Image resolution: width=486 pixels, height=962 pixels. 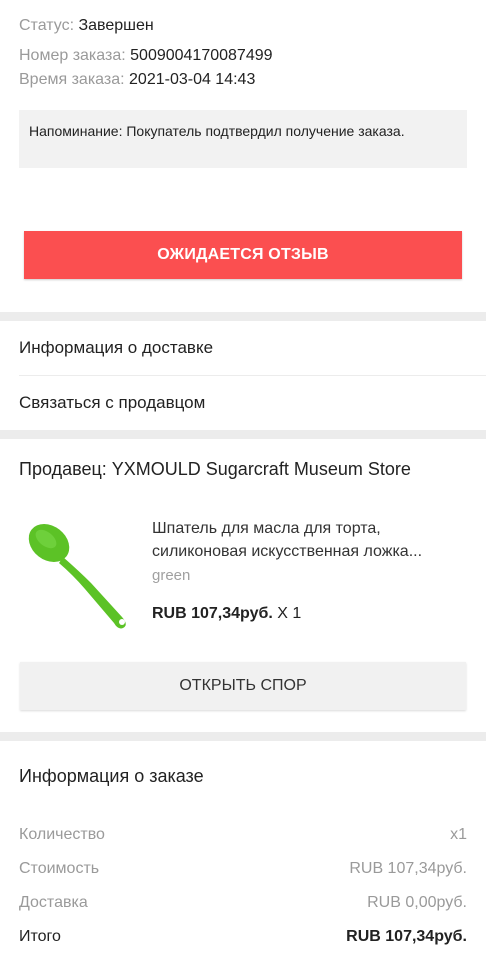 I want to click on spoon-icon, so click(x=77, y=576).